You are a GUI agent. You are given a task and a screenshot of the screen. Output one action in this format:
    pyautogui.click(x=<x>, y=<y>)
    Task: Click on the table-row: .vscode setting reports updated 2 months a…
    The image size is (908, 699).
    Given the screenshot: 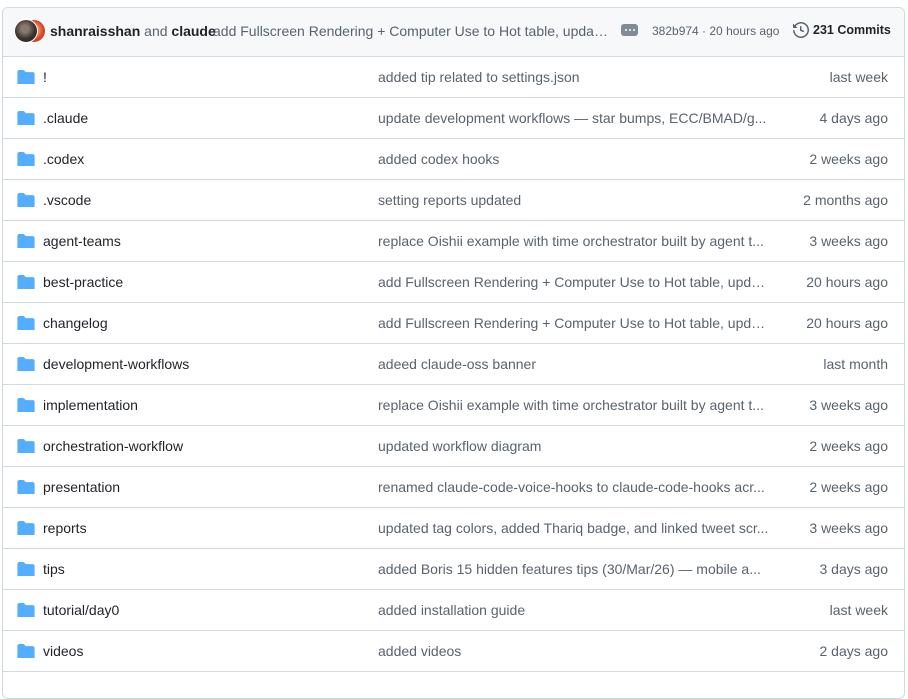 What is the action you would take?
    pyautogui.click(x=453, y=200)
    